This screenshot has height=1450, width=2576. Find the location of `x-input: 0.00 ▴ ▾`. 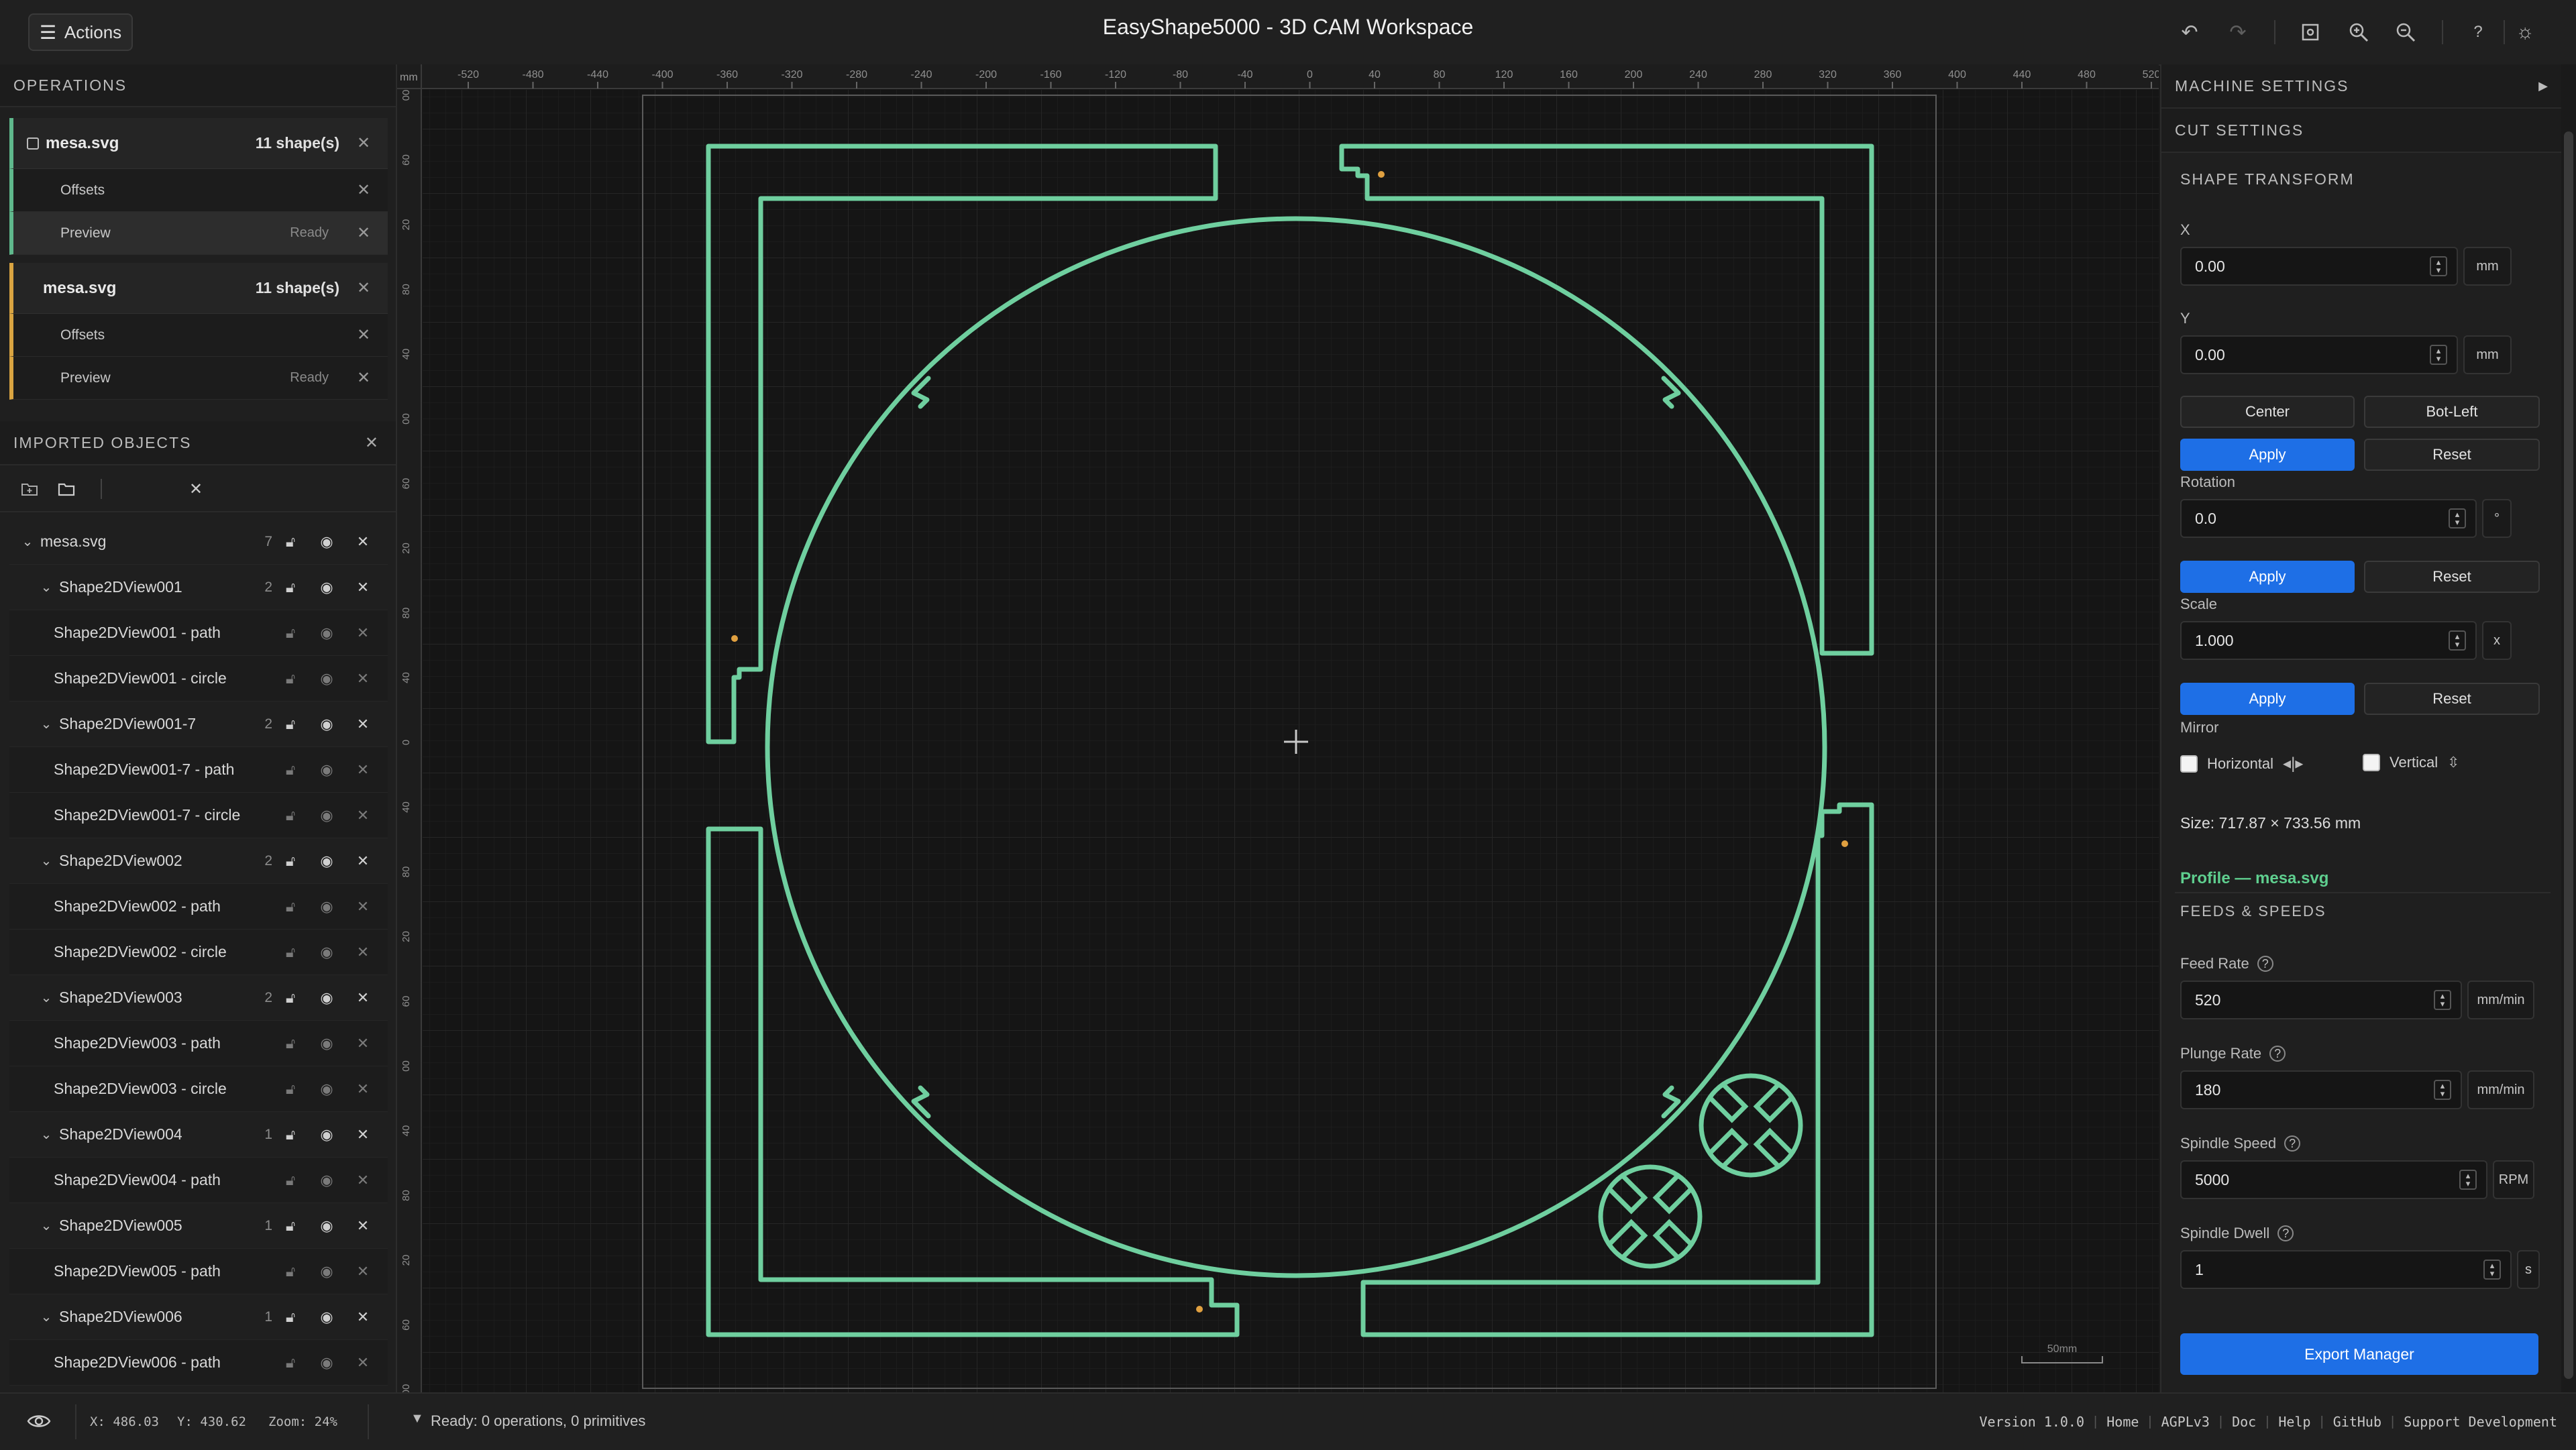

x-input: 0.00 ▴ ▾ is located at coordinates (2319, 266).